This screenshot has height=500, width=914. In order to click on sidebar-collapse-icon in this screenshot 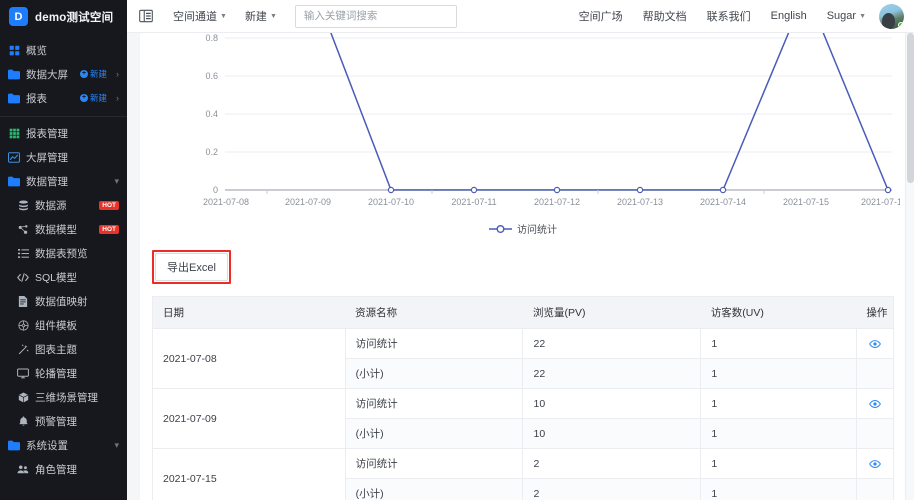, I will do `click(146, 16)`.